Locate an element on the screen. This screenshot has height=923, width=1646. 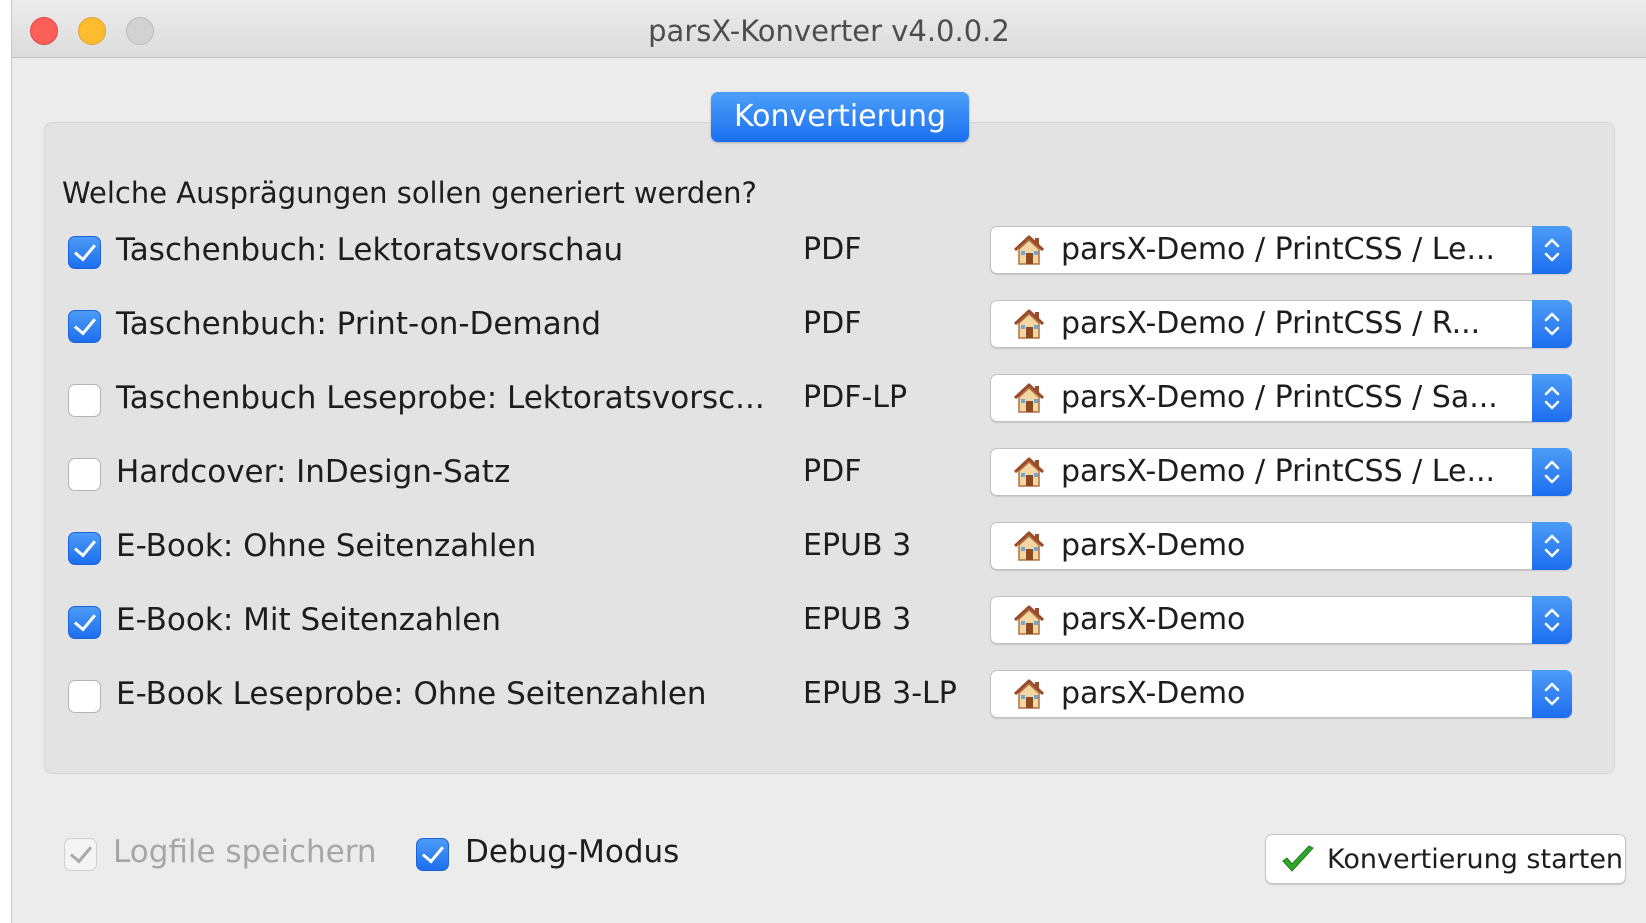
output-label: Hardcover: InDesign-Satz is located at coordinates (313, 472).